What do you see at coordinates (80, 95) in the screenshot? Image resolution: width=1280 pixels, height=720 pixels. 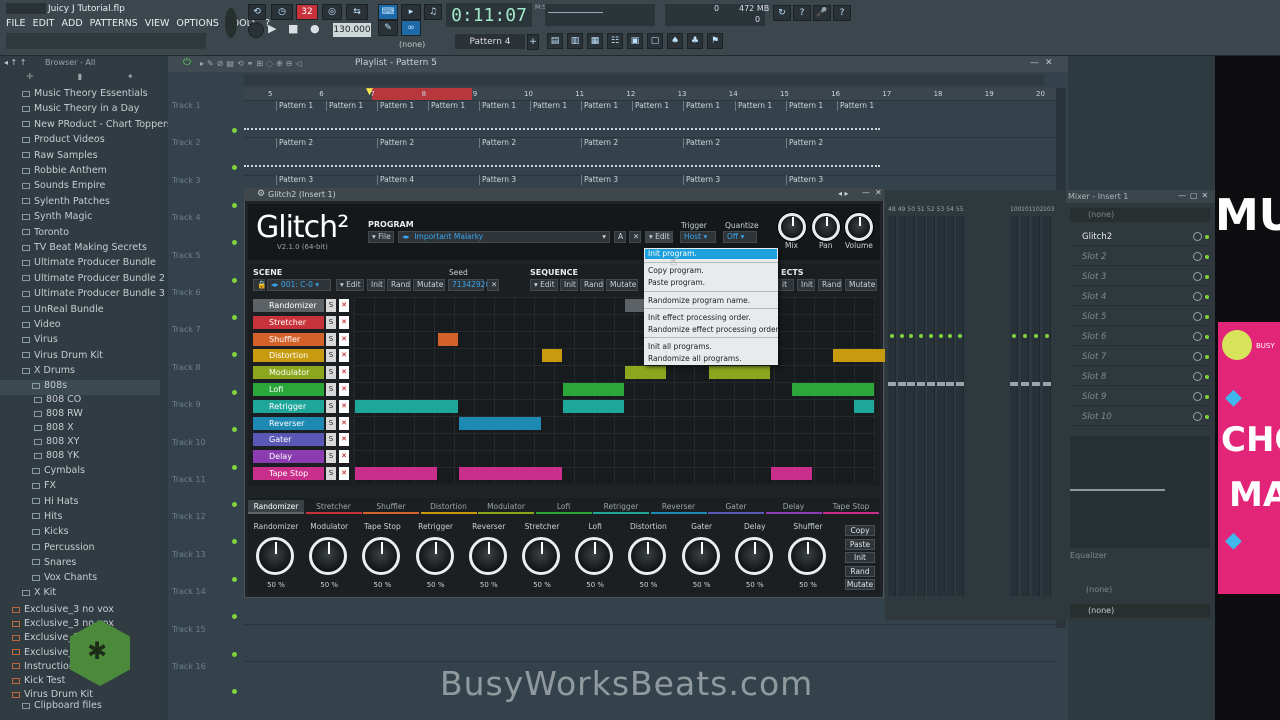 I see `browser-item: Music Theory Essentials` at bounding box center [80, 95].